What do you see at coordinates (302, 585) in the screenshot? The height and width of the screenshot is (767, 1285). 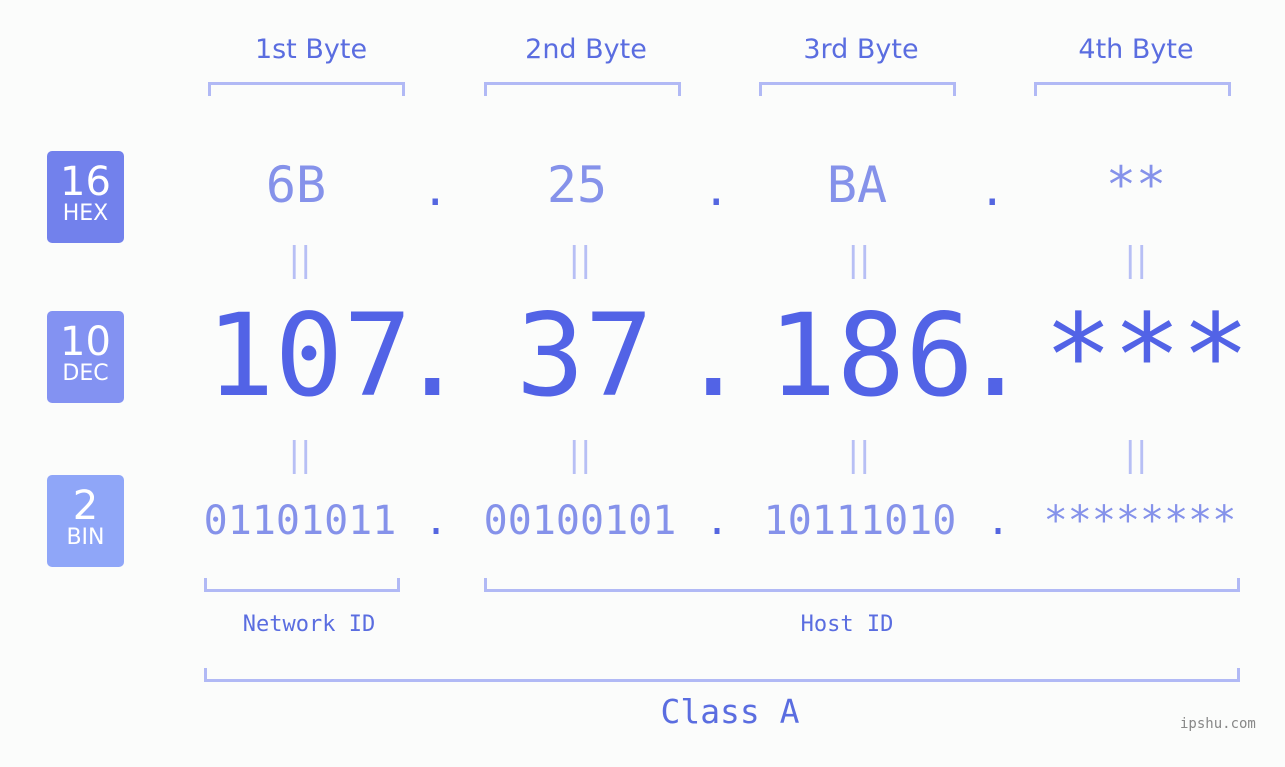 I see `network-id-bracket` at bounding box center [302, 585].